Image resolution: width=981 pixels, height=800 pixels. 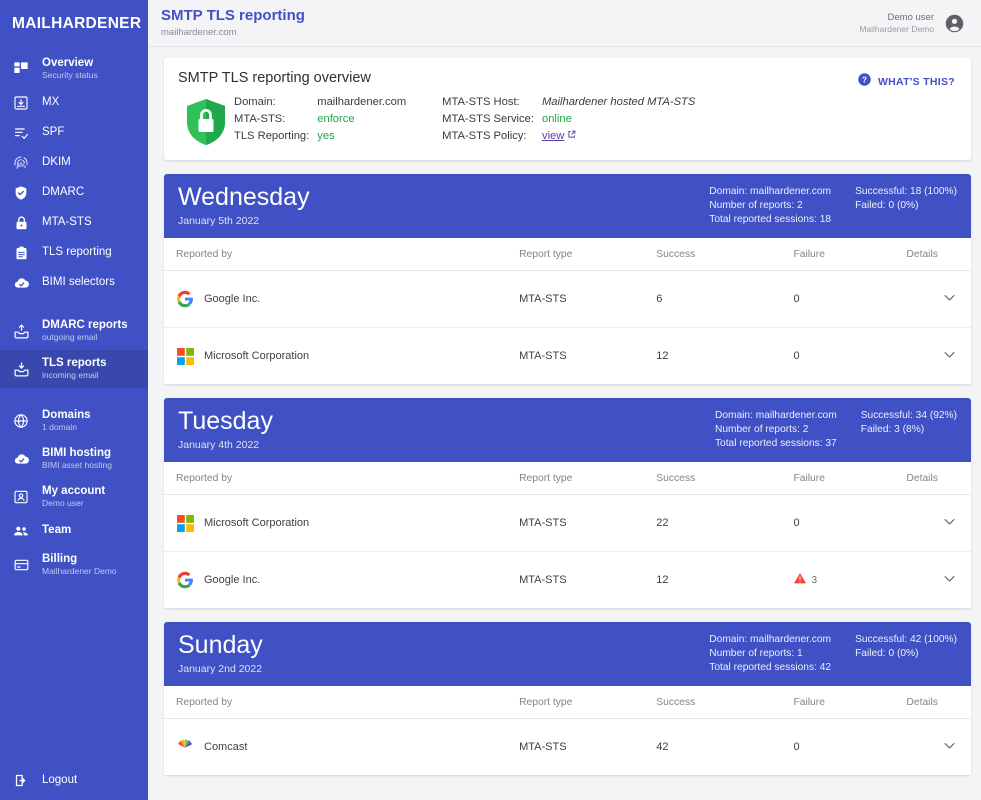 I want to click on user-menu: Demo user Mailhardener Demo, so click(x=912, y=23).